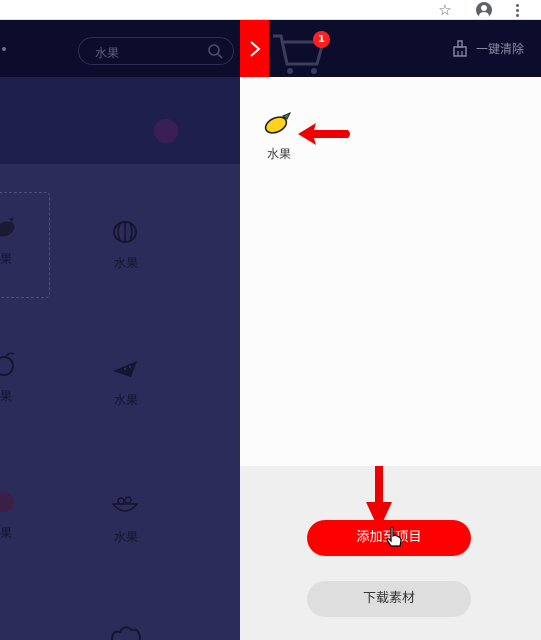 The image size is (541, 640). What do you see at coordinates (517, 10) in the screenshot?
I see `more-vert-icon` at bounding box center [517, 10].